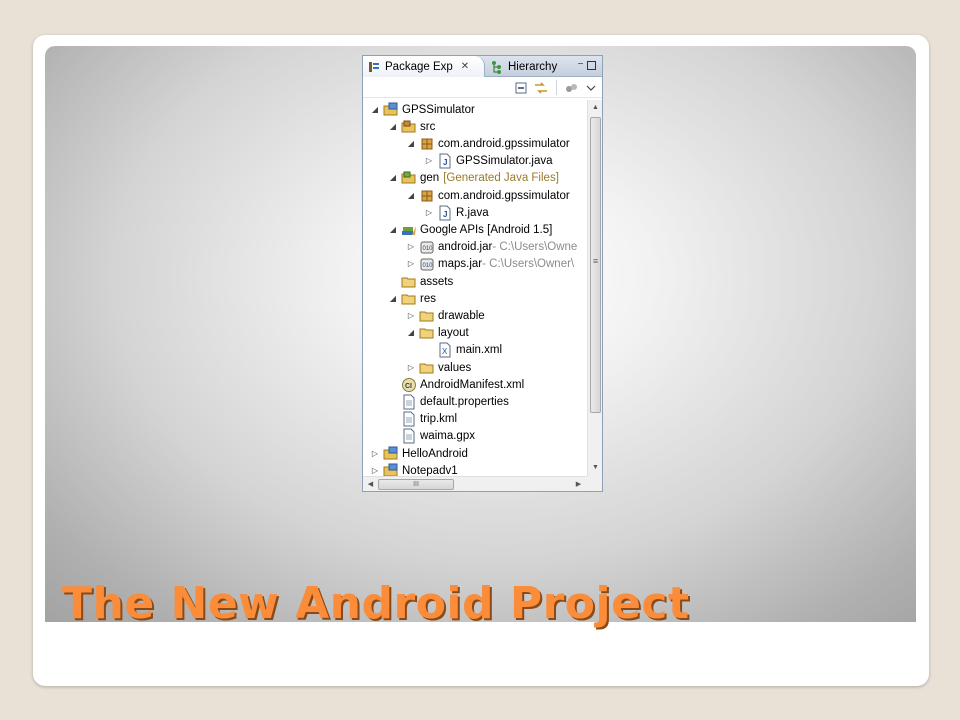  What do you see at coordinates (475, 367) in the screenshot?
I see `tree-item: ▷ values` at bounding box center [475, 367].